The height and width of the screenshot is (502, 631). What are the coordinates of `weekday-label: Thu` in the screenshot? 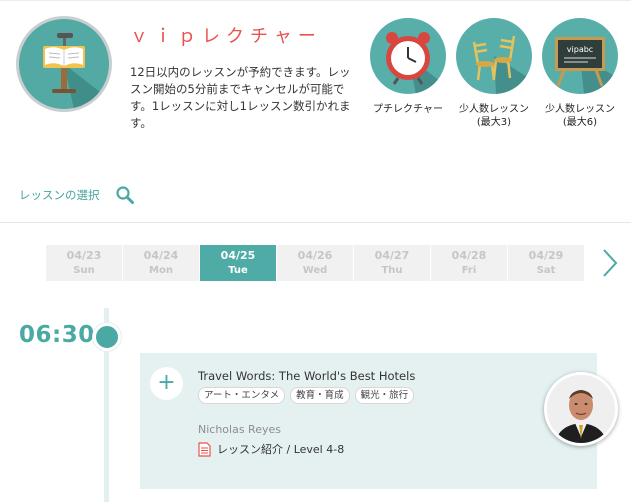 It's located at (392, 270).